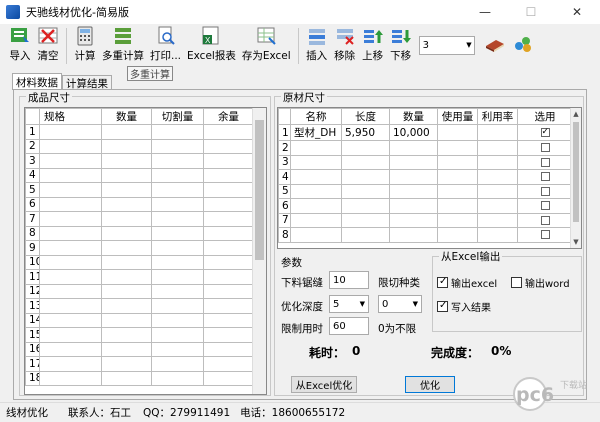 The image size is (600, 422). Describe the element at coordinates (349, 280) in the screenshot. I see `kerf-input: 10` at that location.